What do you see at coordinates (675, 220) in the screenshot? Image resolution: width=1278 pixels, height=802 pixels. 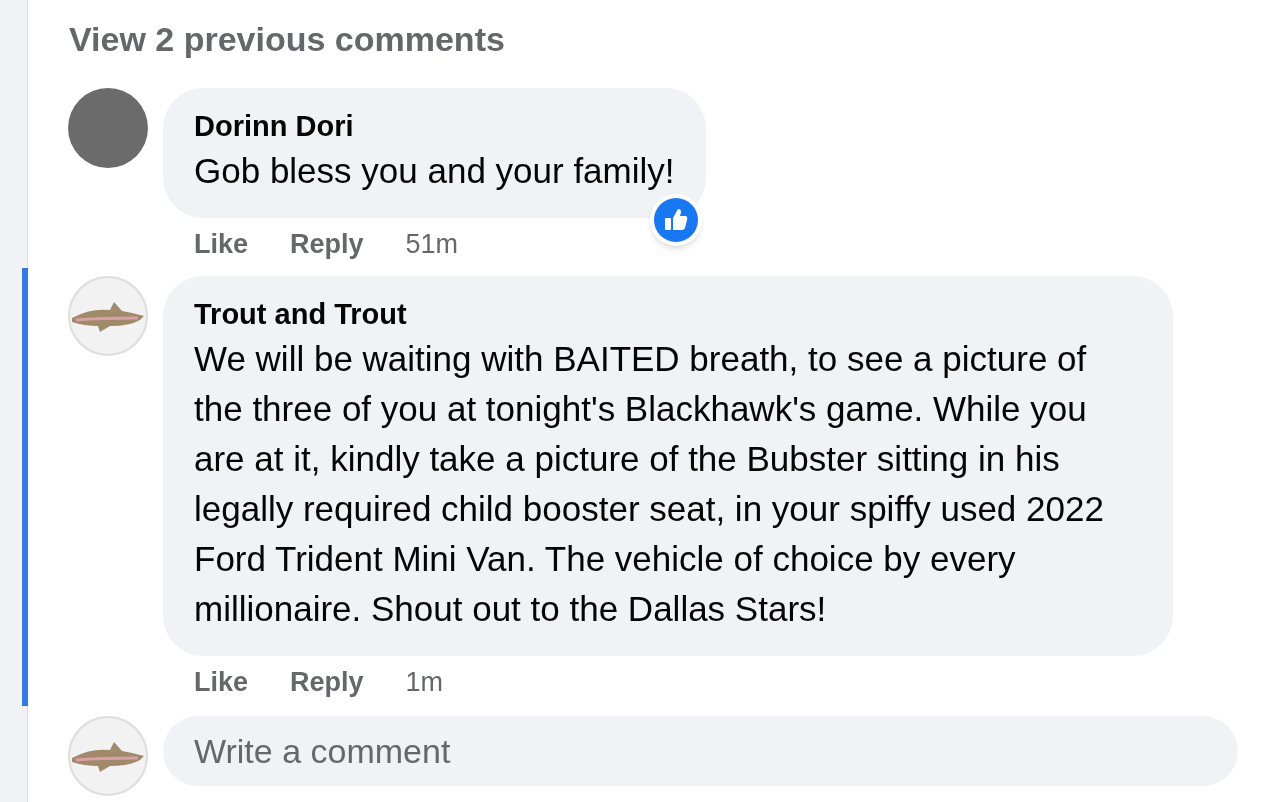 I see `like-reaction-icon` at bounding box center [675, 220].